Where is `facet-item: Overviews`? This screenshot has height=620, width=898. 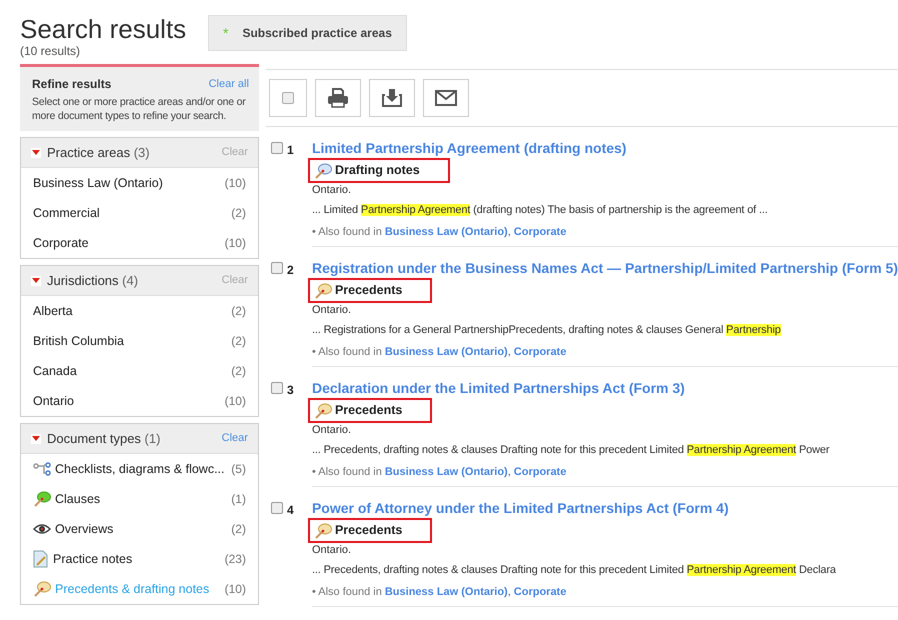
facet-item: Overviews is located at coordinates (84, 529).